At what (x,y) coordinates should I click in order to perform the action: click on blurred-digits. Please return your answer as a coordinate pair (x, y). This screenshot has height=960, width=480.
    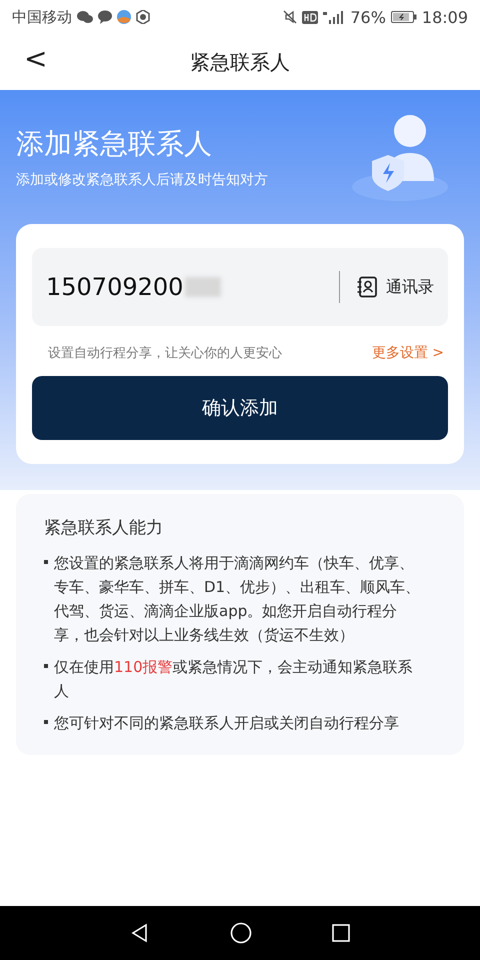
    Looking at the image, I should click on (203, 287).